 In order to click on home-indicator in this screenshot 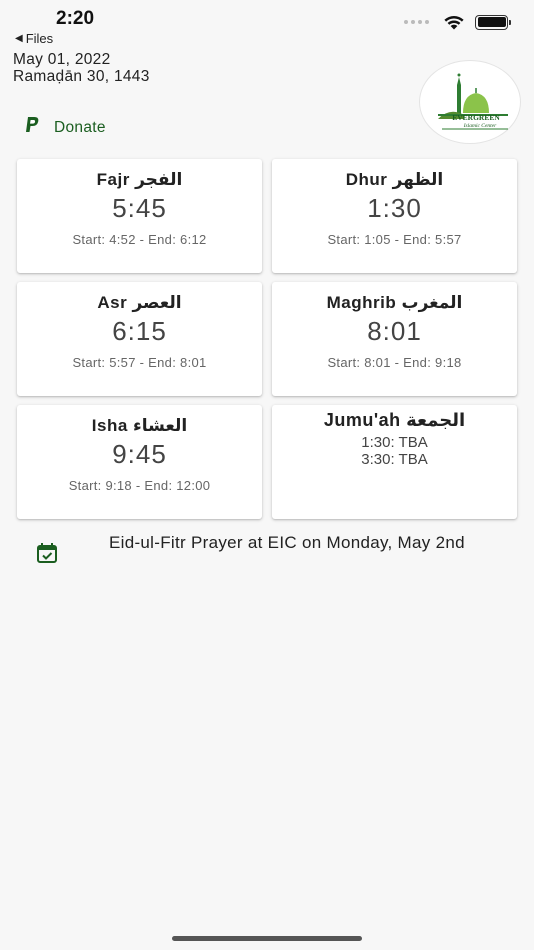, I will do `click(267, 938)`.